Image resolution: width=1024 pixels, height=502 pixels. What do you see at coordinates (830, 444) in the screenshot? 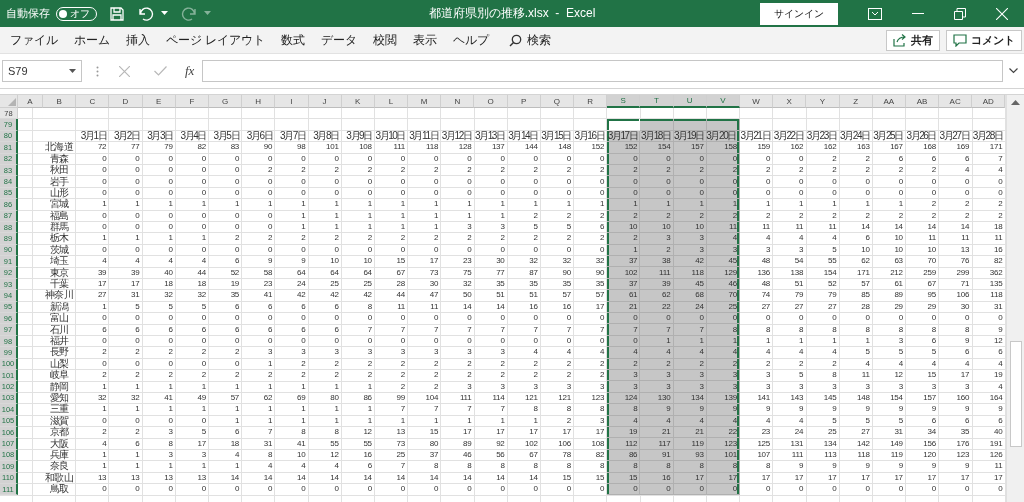
I see `table-cell-text: 134` at bounding box center [830, 444].